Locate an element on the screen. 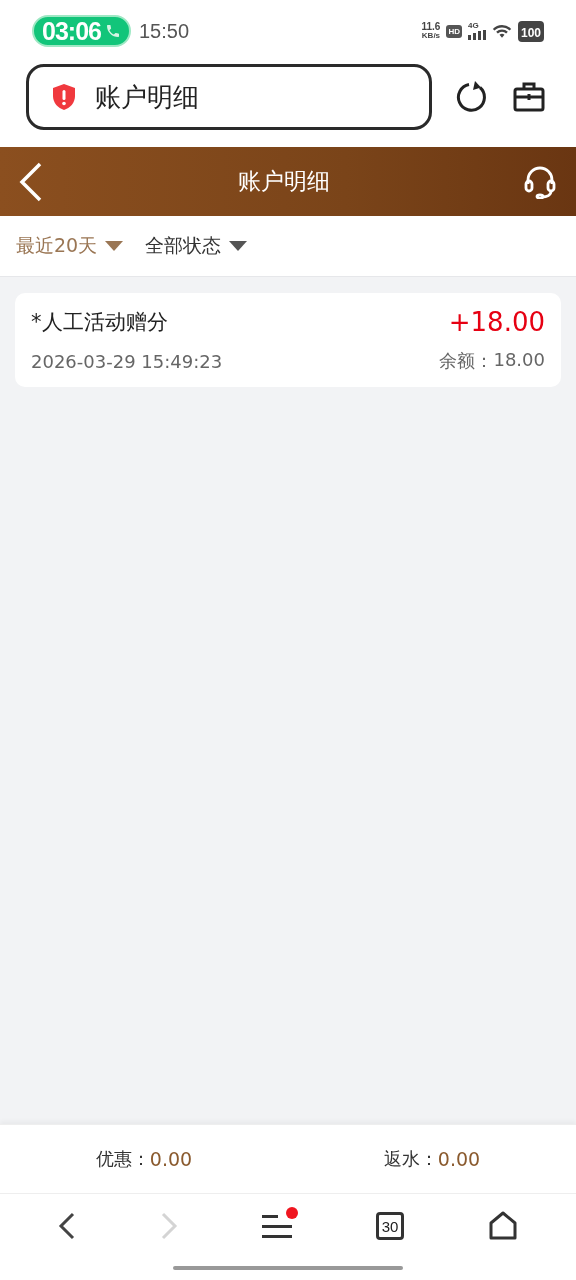  record-amount: +18.00 is located at coordinates (496, 322).